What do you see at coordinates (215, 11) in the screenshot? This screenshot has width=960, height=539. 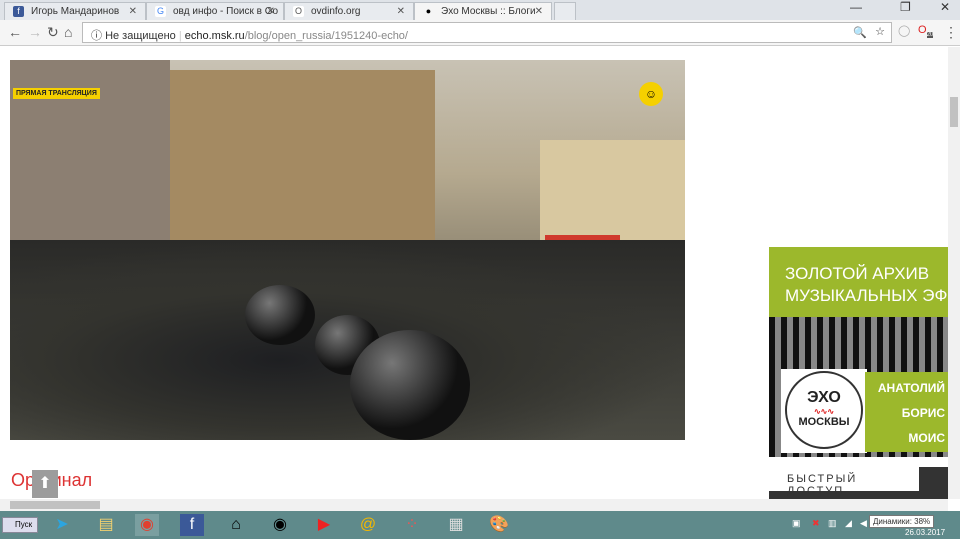 I see `tab-google: Gовд инфо - Поиск в Go ✕` at bounding box center [215, 11].